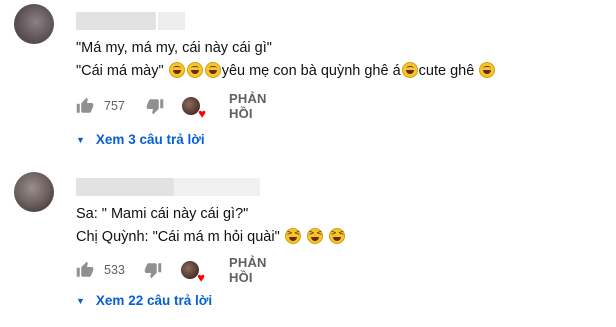 This screenshot has height=327, width=616. I want to click on comment-text-segment: Chị Quỳnh: "Cái má m hỏi quài", so click(180, 237).